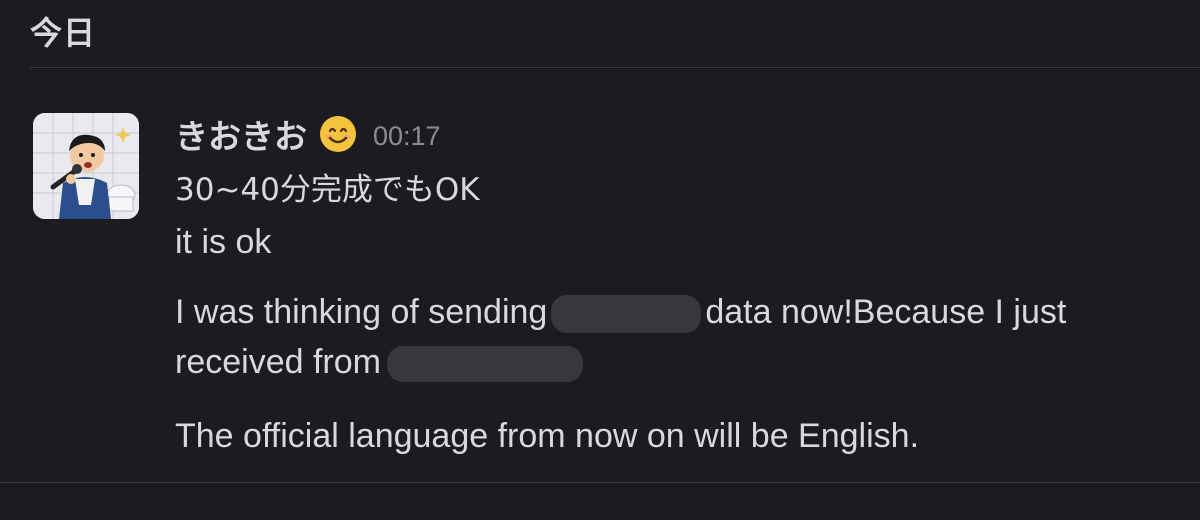 Image resolution: width=1200 pixels, height=520 pixels. What do you see at coordinates (361, 312) in the screenshot?
I see `message-text: I was thinking of sending` at bounding box center [361, 312].